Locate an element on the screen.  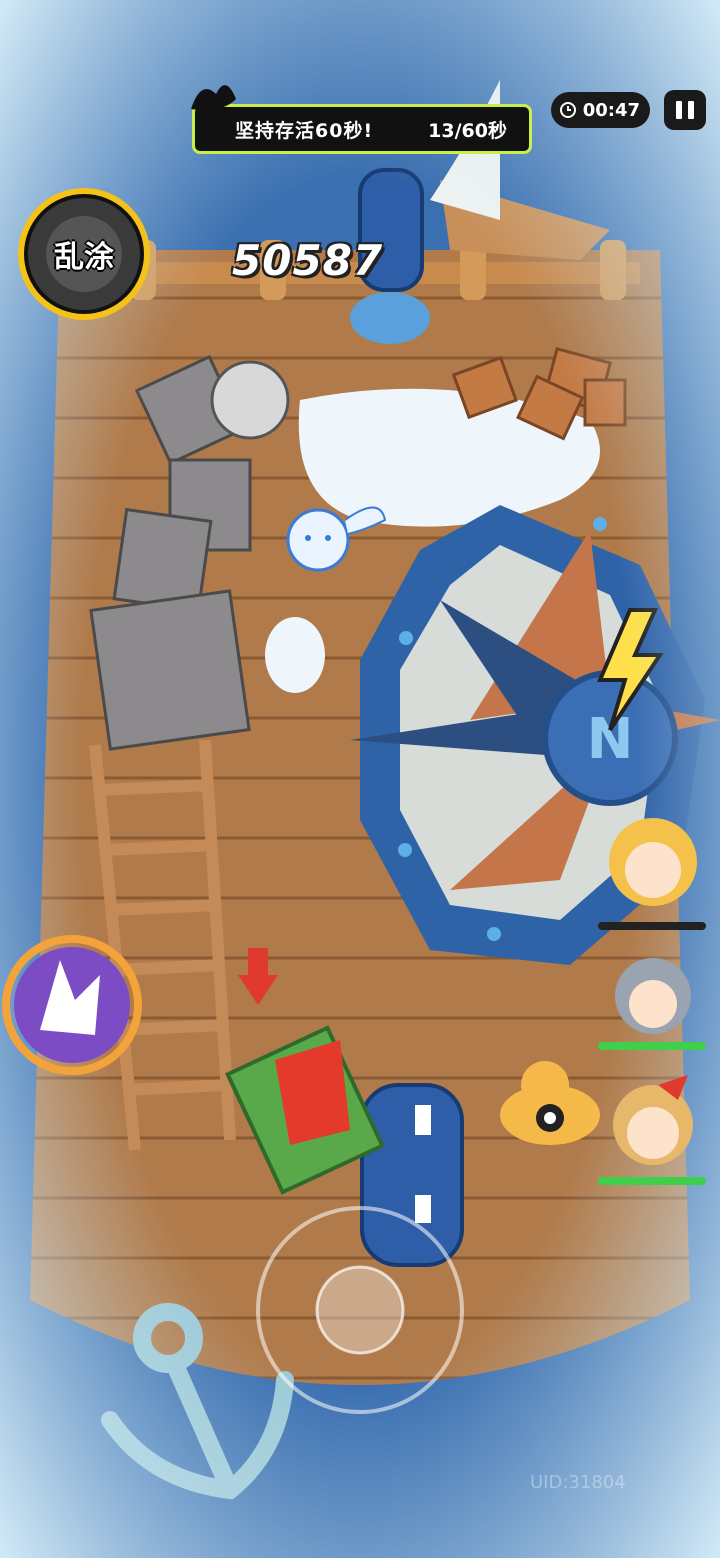
countdown-timer: 00:47 is located at coordinates (600, 110).